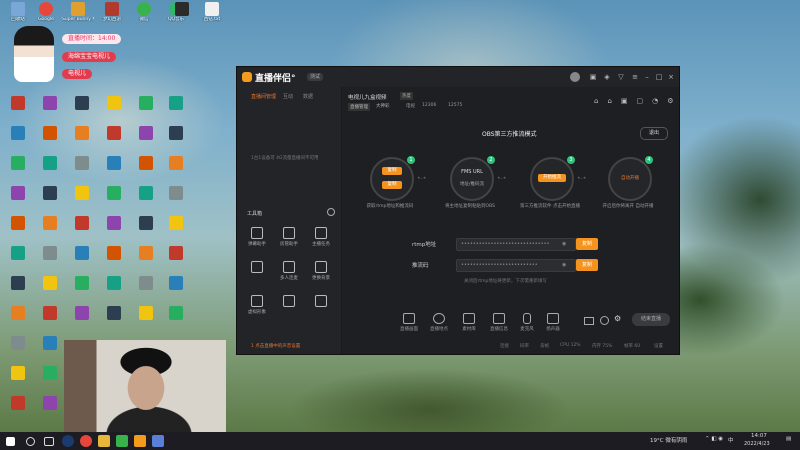 This screenshot has width=800, height=450. What do you see at coordinates (68, 441) in the screenshot?
I see `steam-icon` at bounding box center [68, 441].